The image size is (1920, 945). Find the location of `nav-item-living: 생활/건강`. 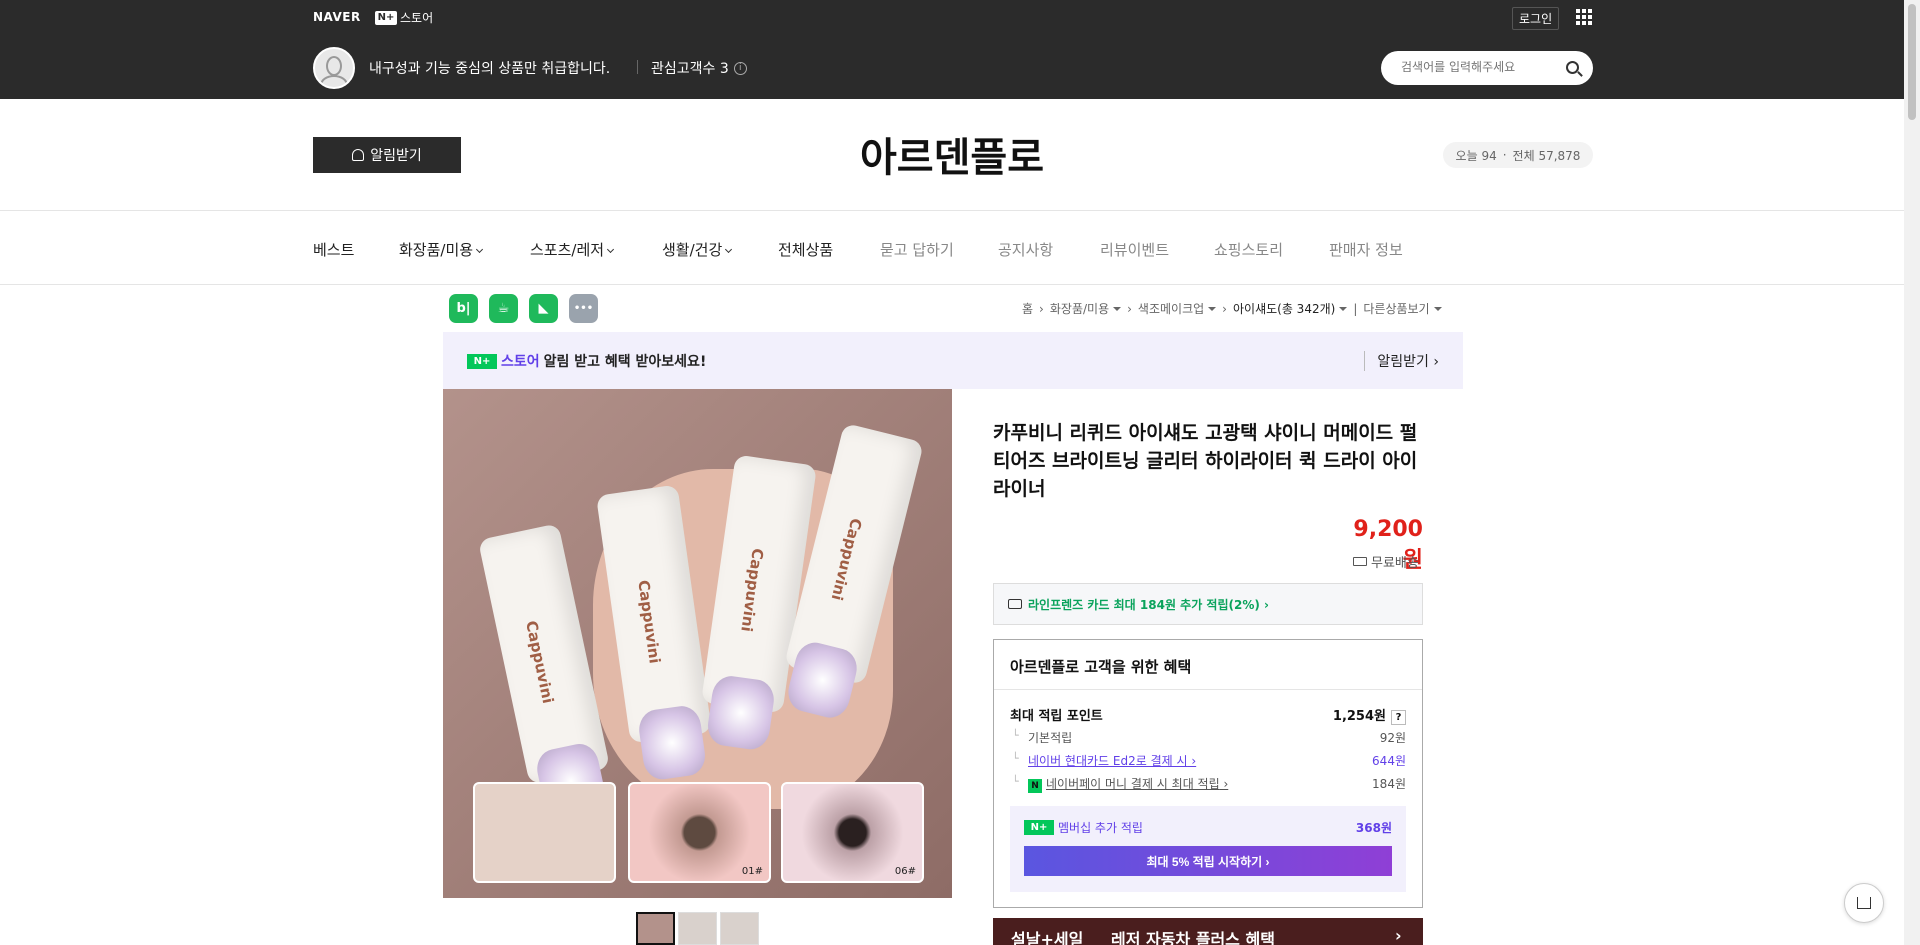

nav-item-living: 생활/건강 is located at coordinates (697, 249).